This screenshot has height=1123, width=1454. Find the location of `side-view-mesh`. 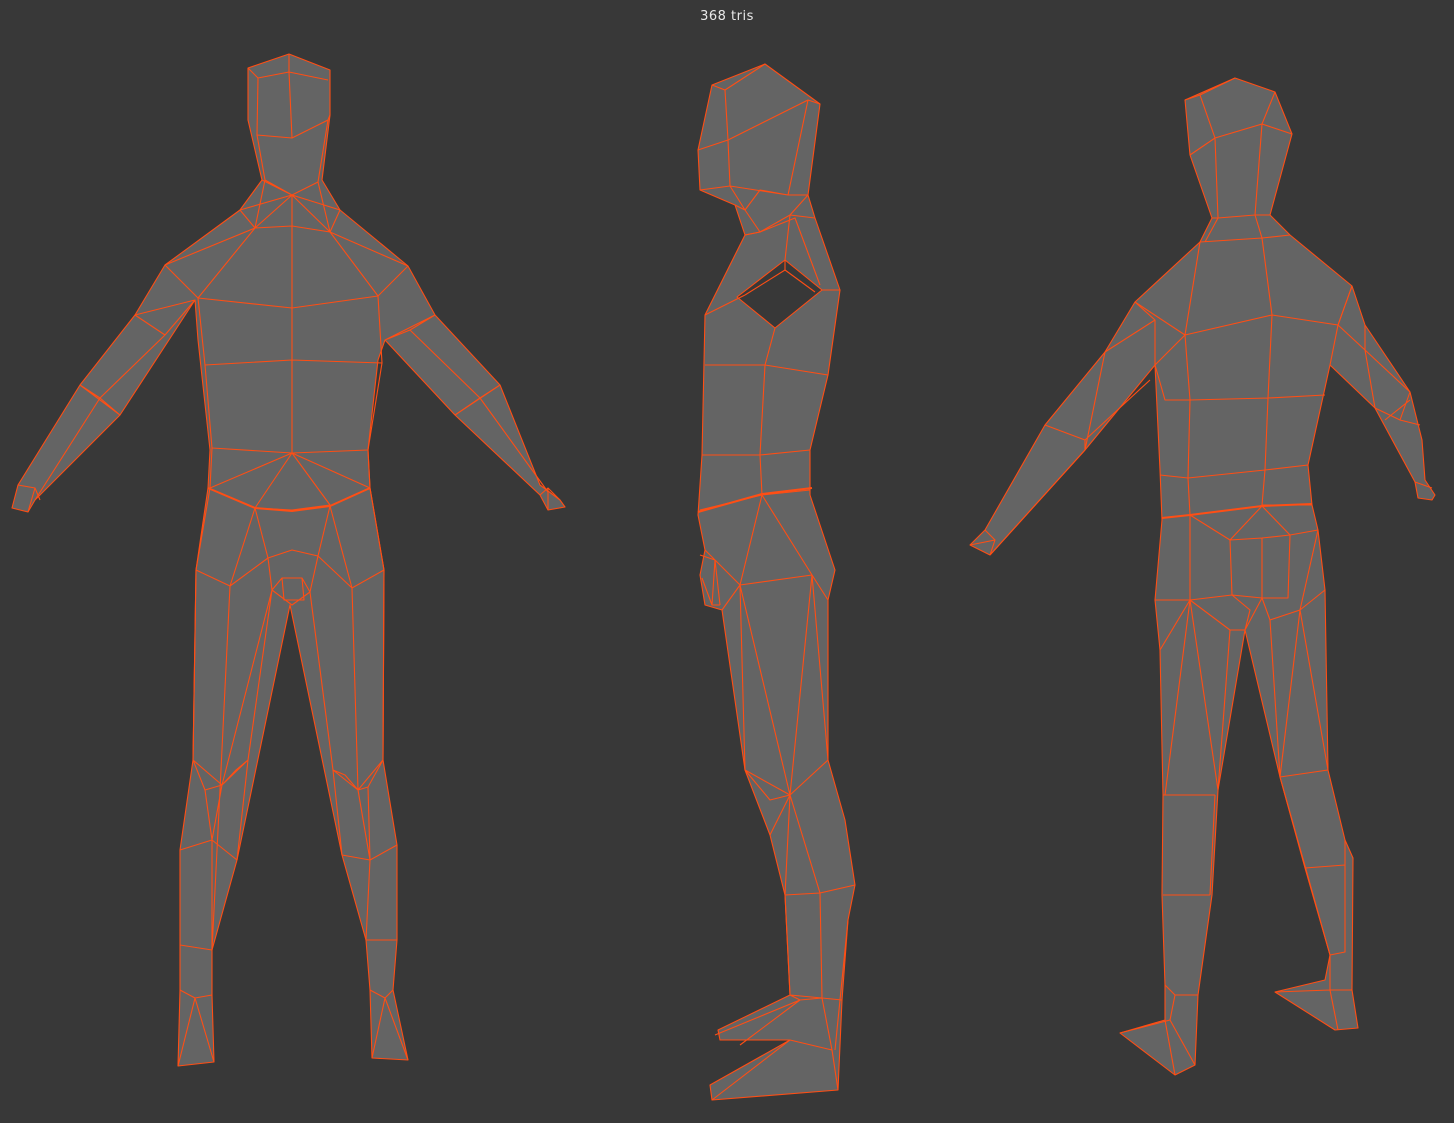

side-view-mesh is located at coordinates (776, 582).